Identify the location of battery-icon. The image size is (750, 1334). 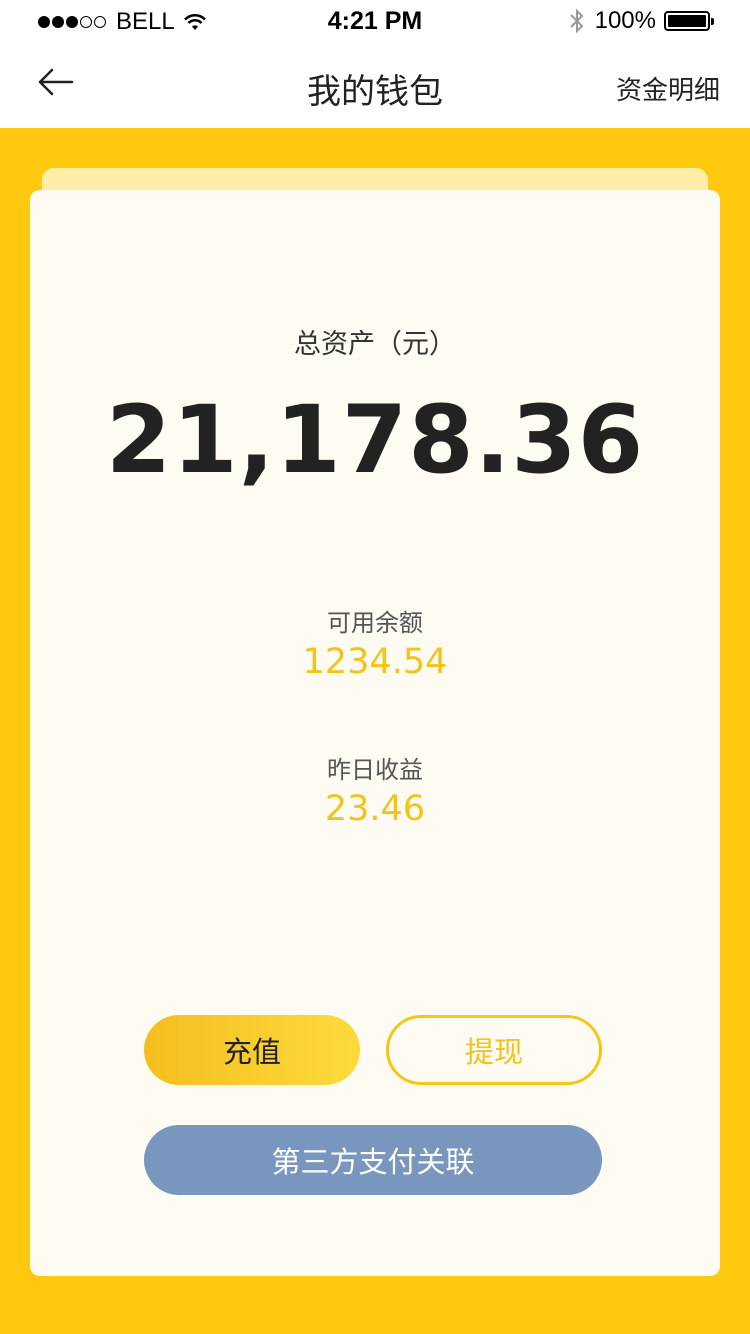
(689, 21).